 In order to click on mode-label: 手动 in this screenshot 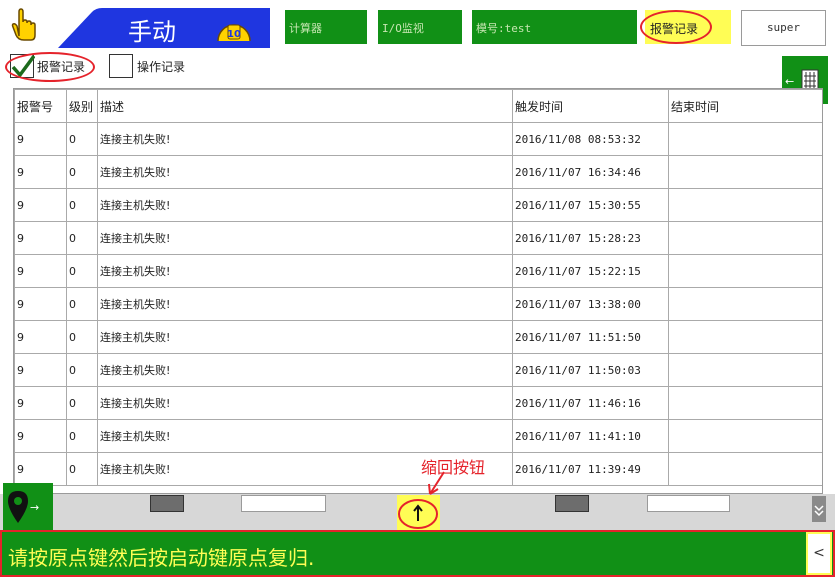, I will do `click(152, 32)`.